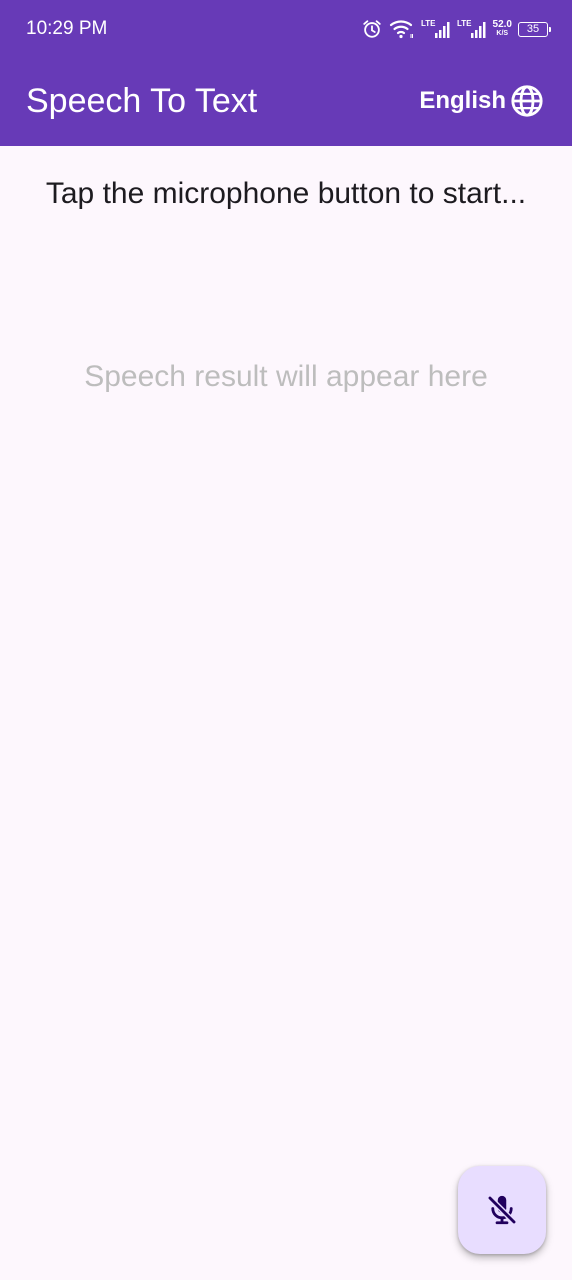 This screenshot has width=572, height=1280. What do you see at coordinates (502, 33) in the screenshot?
I see `network-speed-unit: K/S` at bounding box center [502, 33].